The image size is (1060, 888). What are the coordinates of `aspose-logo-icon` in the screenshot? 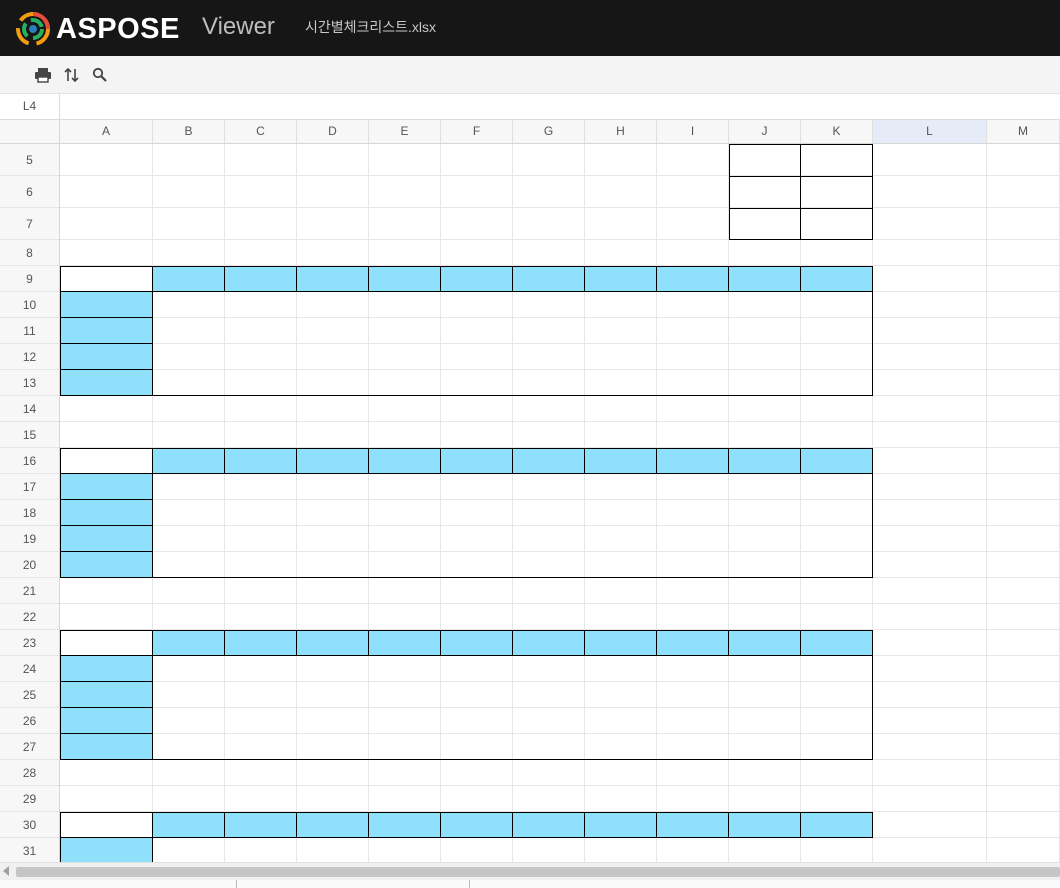 It's located at (33, 29).